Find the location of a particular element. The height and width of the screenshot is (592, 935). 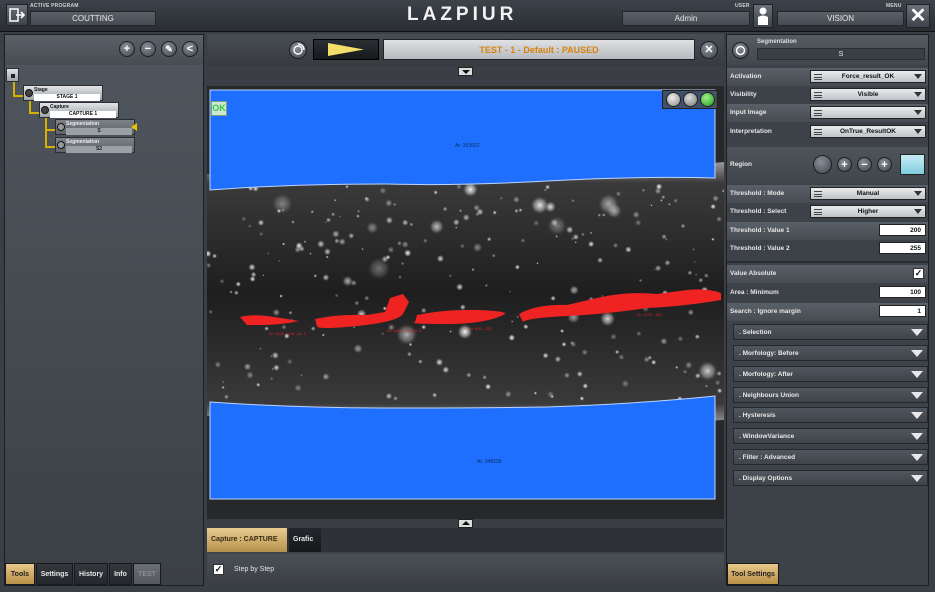

camera-trigger-icon is located at coordinates (298, 50).